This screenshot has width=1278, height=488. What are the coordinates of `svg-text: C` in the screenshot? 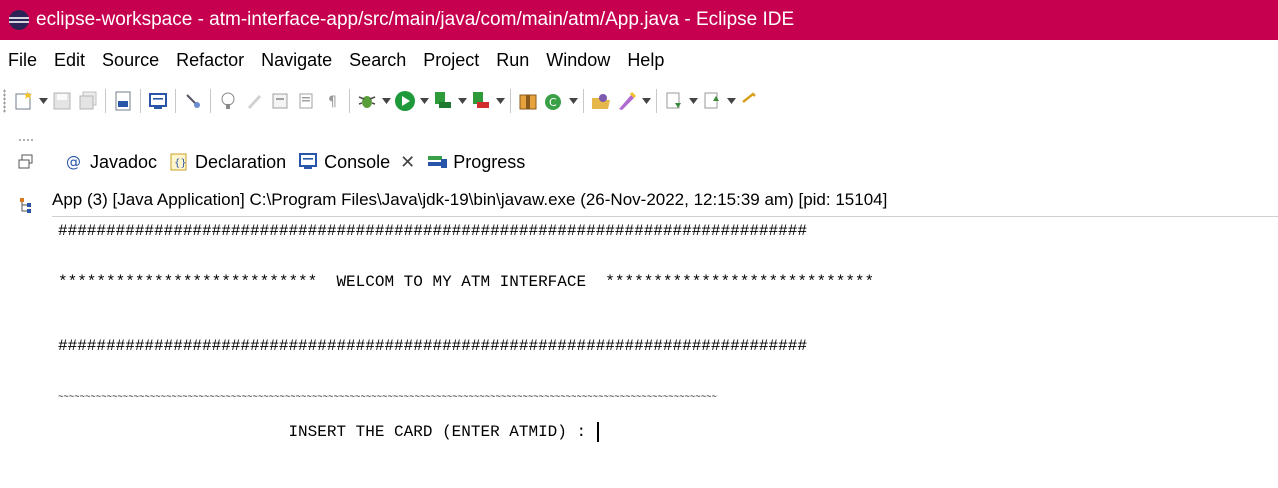 It's located at (553, 102).